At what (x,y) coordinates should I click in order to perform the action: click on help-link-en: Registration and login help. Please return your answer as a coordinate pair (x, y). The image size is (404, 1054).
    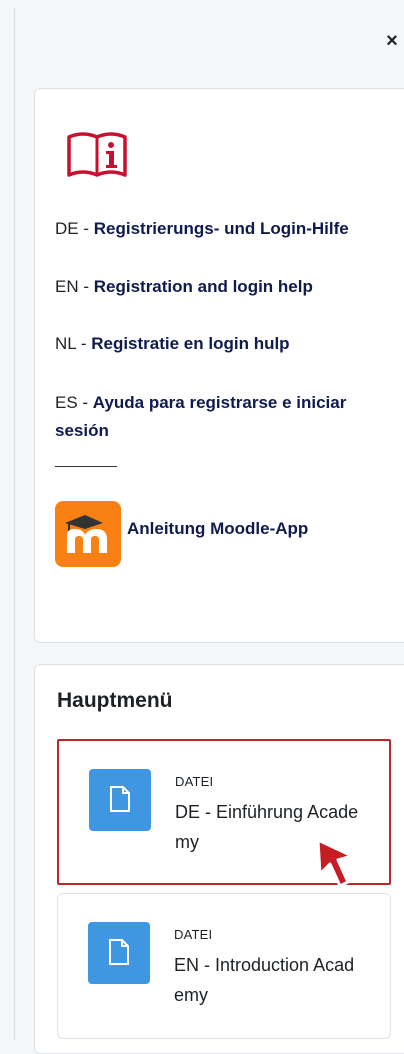
    Looking at the image, I should click on (203, 286).